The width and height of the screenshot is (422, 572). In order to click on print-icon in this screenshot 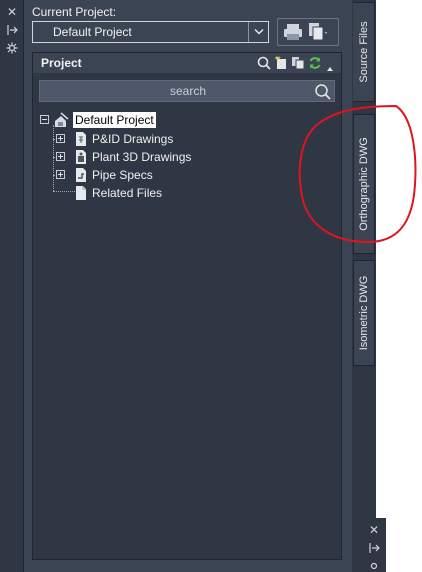, I will do `click(293, 32)`.